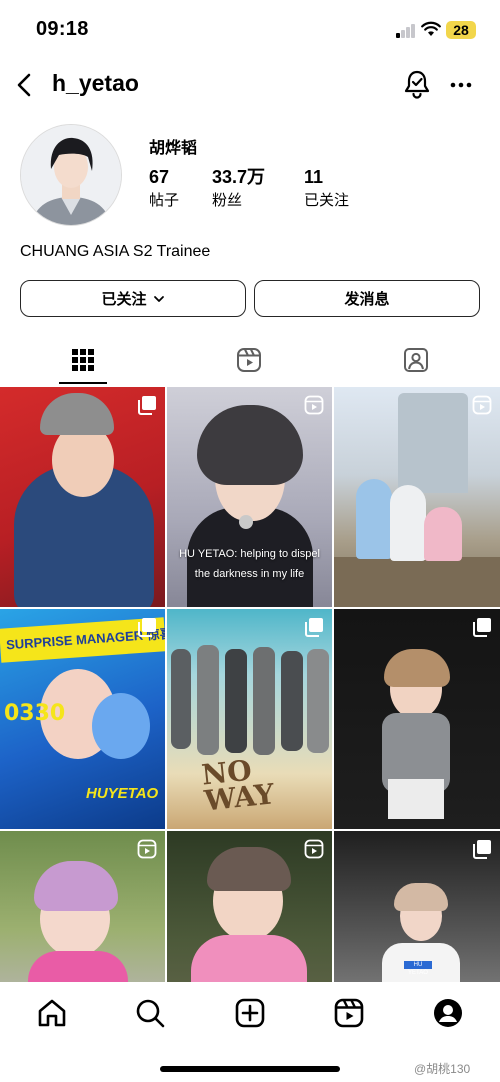  Describe the element at coordinates (173, 148) in the screenshot. I see `display-name: 胡烨韬` at that location.